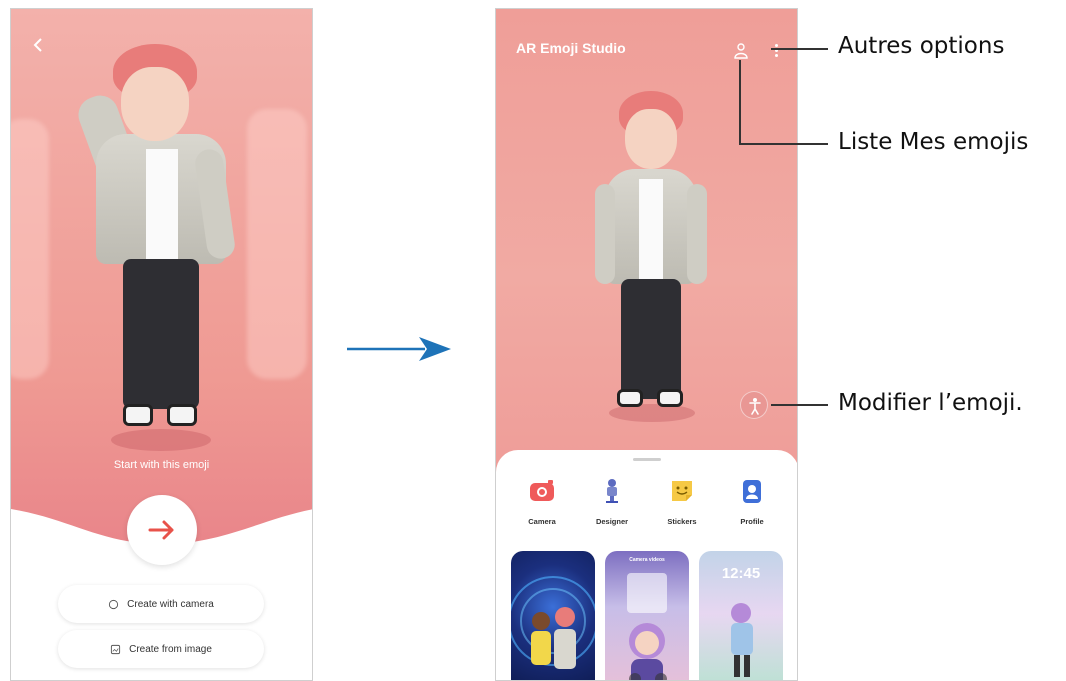 Image resolution: width=1066 pixels, height=681 pixels. I want to click on card-3-illustration, so click(742, 640).